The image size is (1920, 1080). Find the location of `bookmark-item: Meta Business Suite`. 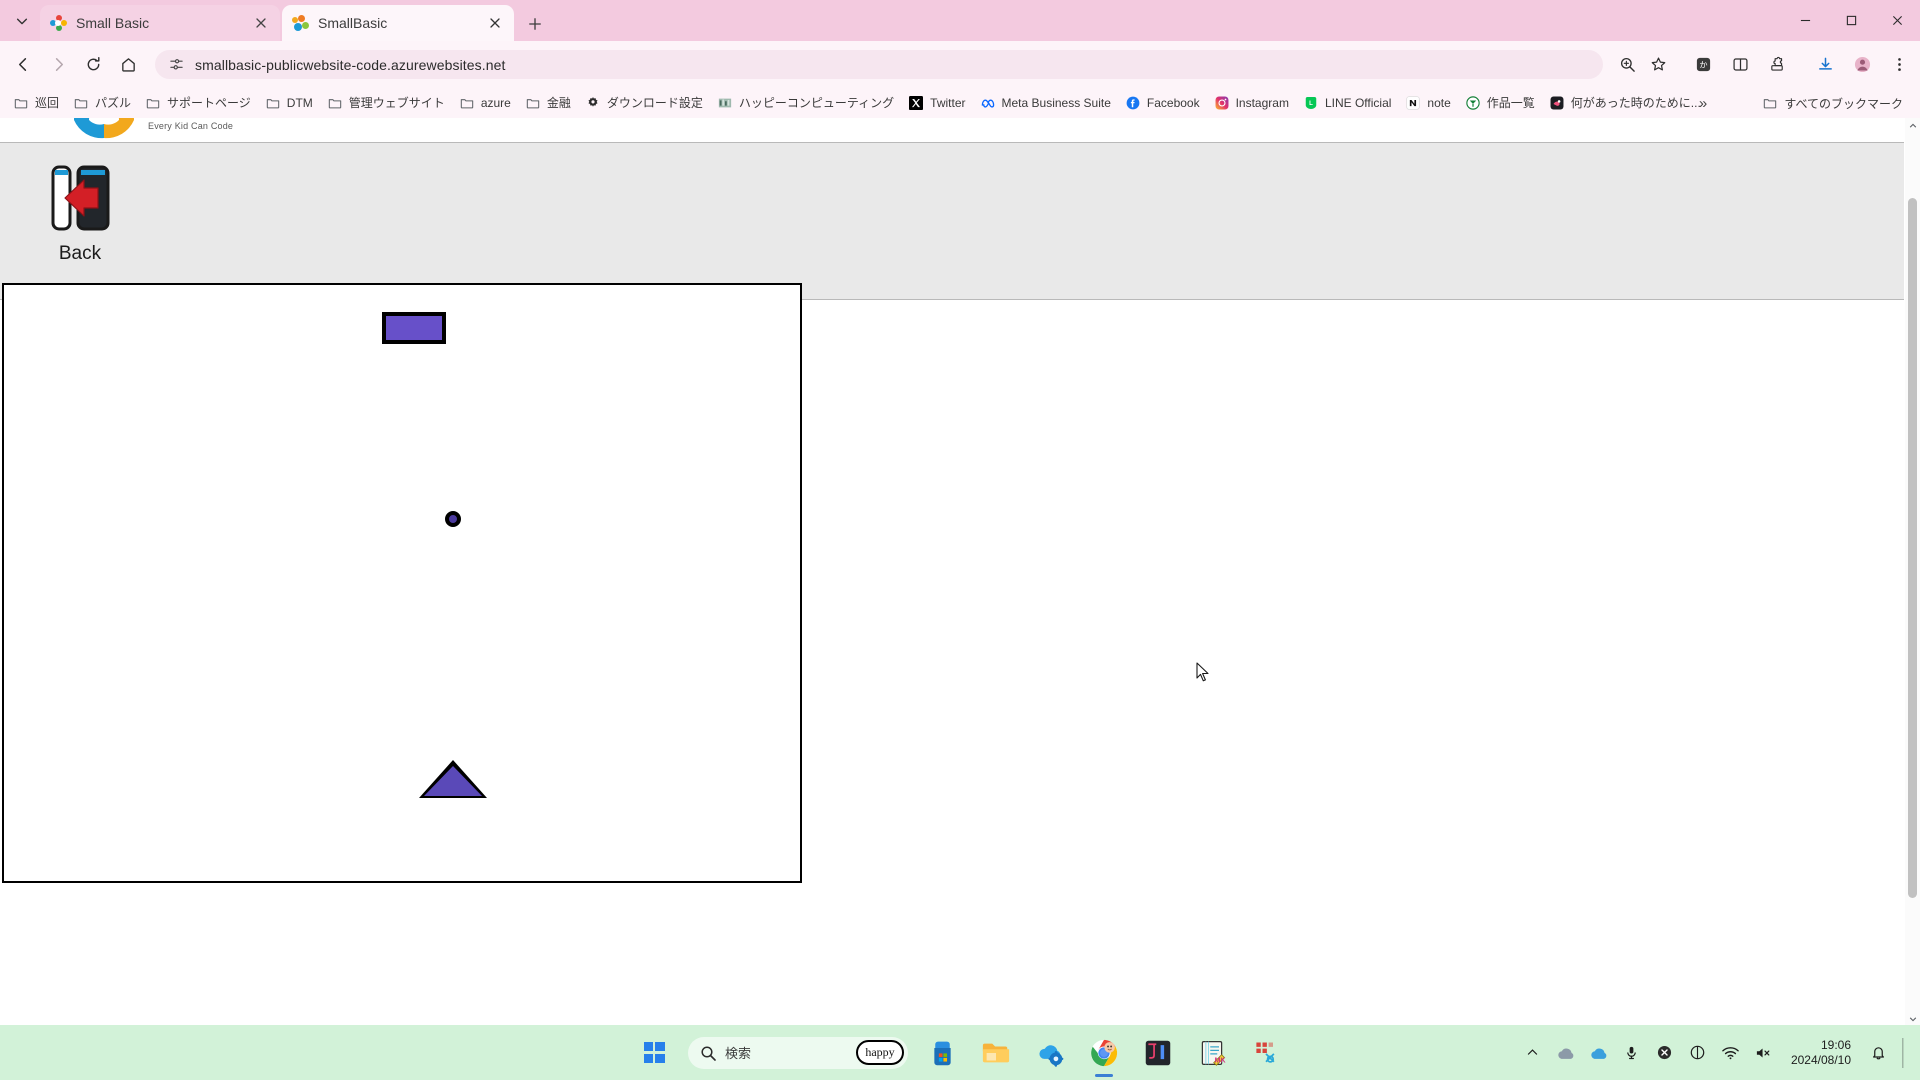

bookmark-item: Meta Business Suite is located at coordinates (1045, 103).